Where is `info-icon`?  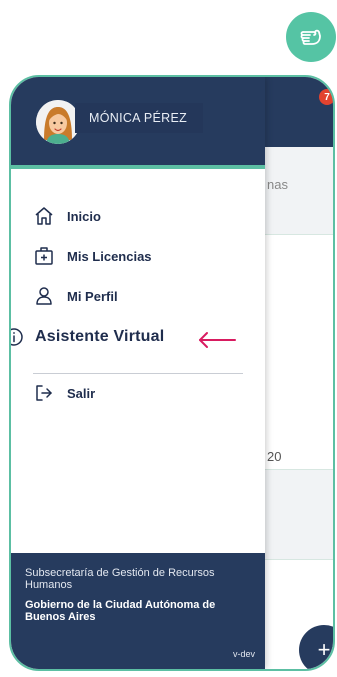 info-icon is located at coordinates (18, 337).